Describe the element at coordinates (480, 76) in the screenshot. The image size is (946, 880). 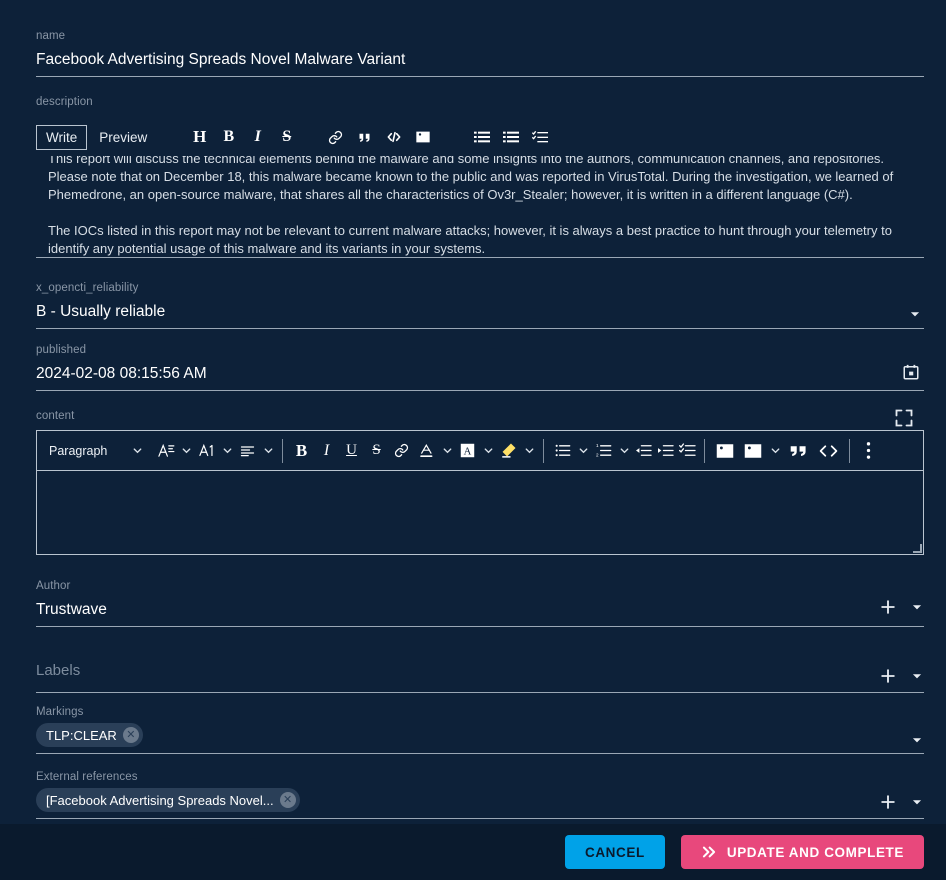
I see `name-underline` at that location.